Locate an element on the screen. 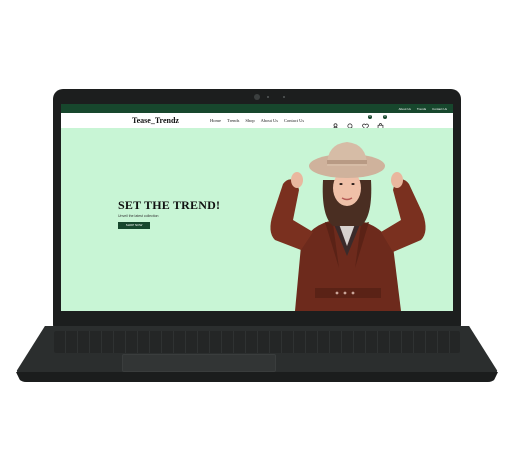 Image resolution: width=526 pixels, height=474 pixels. top-link-trends: Trends is located at coordinates (421, 109).